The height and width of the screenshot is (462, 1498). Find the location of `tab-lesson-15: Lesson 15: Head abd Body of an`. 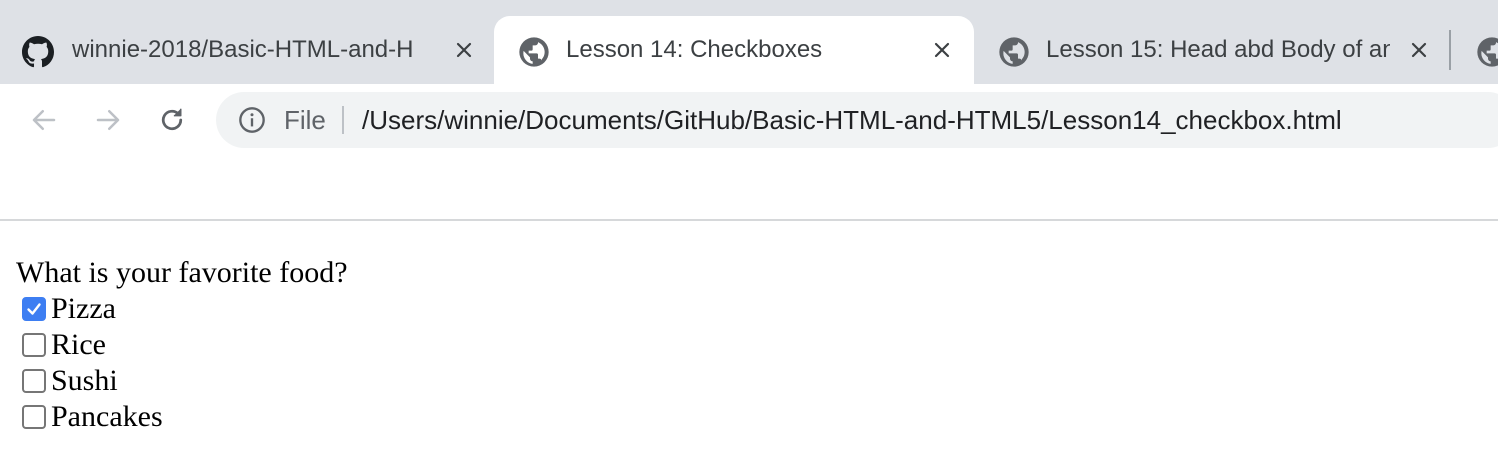

tab-lesson-15: Lesson 15: Head abd Body of an is located at coordinates (1211, 50).